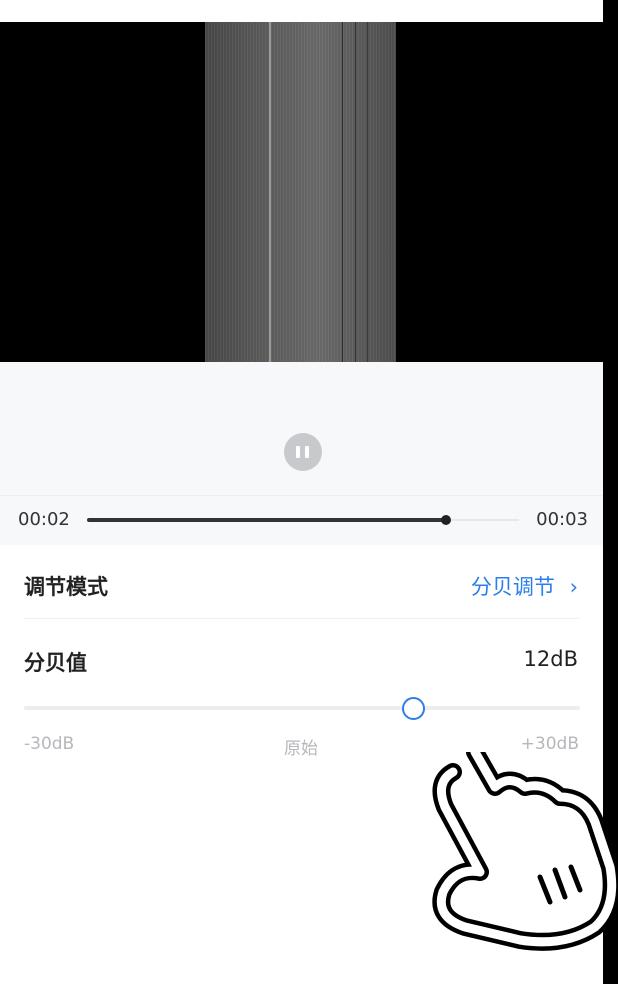 This screenshot has height=984, width=618. What do you see at coordinates (44, 519) in the screenshot?
I see `current-time: 00:02` at bounding box center [44, 519].